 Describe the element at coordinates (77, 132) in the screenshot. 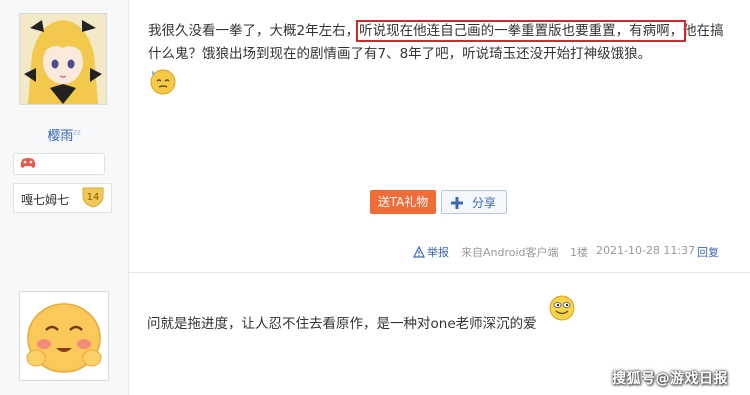

I see `username-suffix: zz` at that location.